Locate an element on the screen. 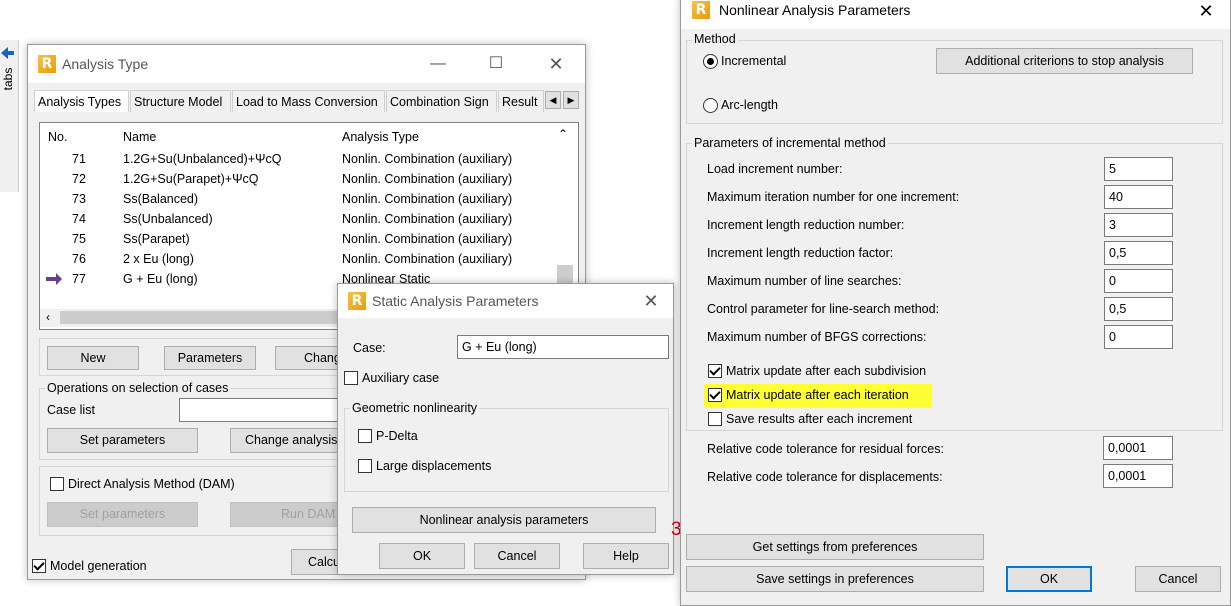 The image size is (1231, 606). incremental-radio is located at coordinates (710, 61).